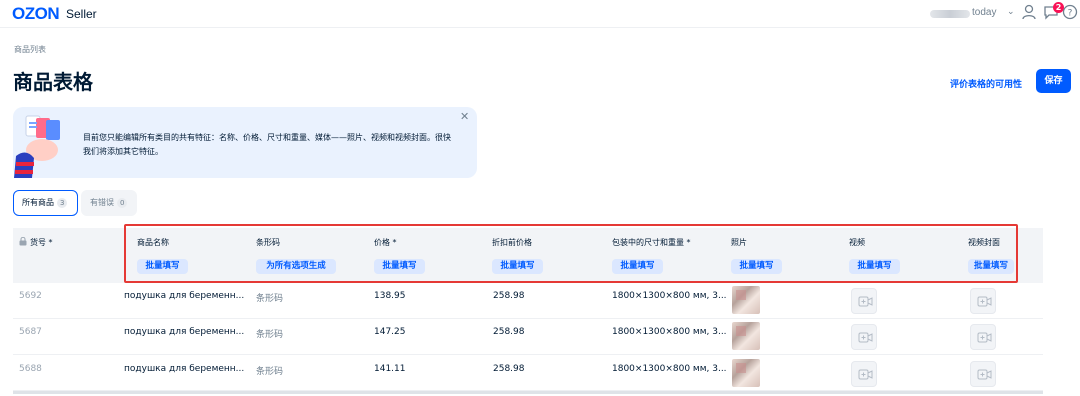 This screenshot has height=396, width=1080. What do you see at coordinates (36, 14) in the screenshot?
I see `ozon-logo: OZON` at bounding box center [36, 14].